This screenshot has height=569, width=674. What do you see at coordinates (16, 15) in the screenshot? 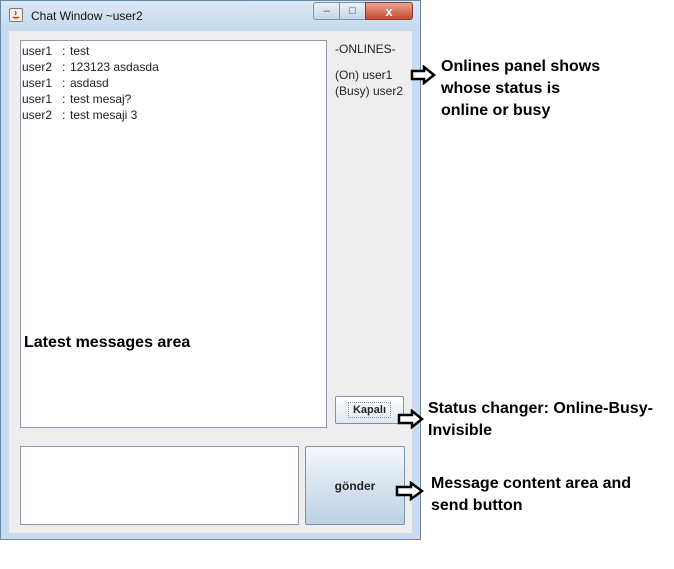
I see `java-app-icon` at bounding box center [16, 15].